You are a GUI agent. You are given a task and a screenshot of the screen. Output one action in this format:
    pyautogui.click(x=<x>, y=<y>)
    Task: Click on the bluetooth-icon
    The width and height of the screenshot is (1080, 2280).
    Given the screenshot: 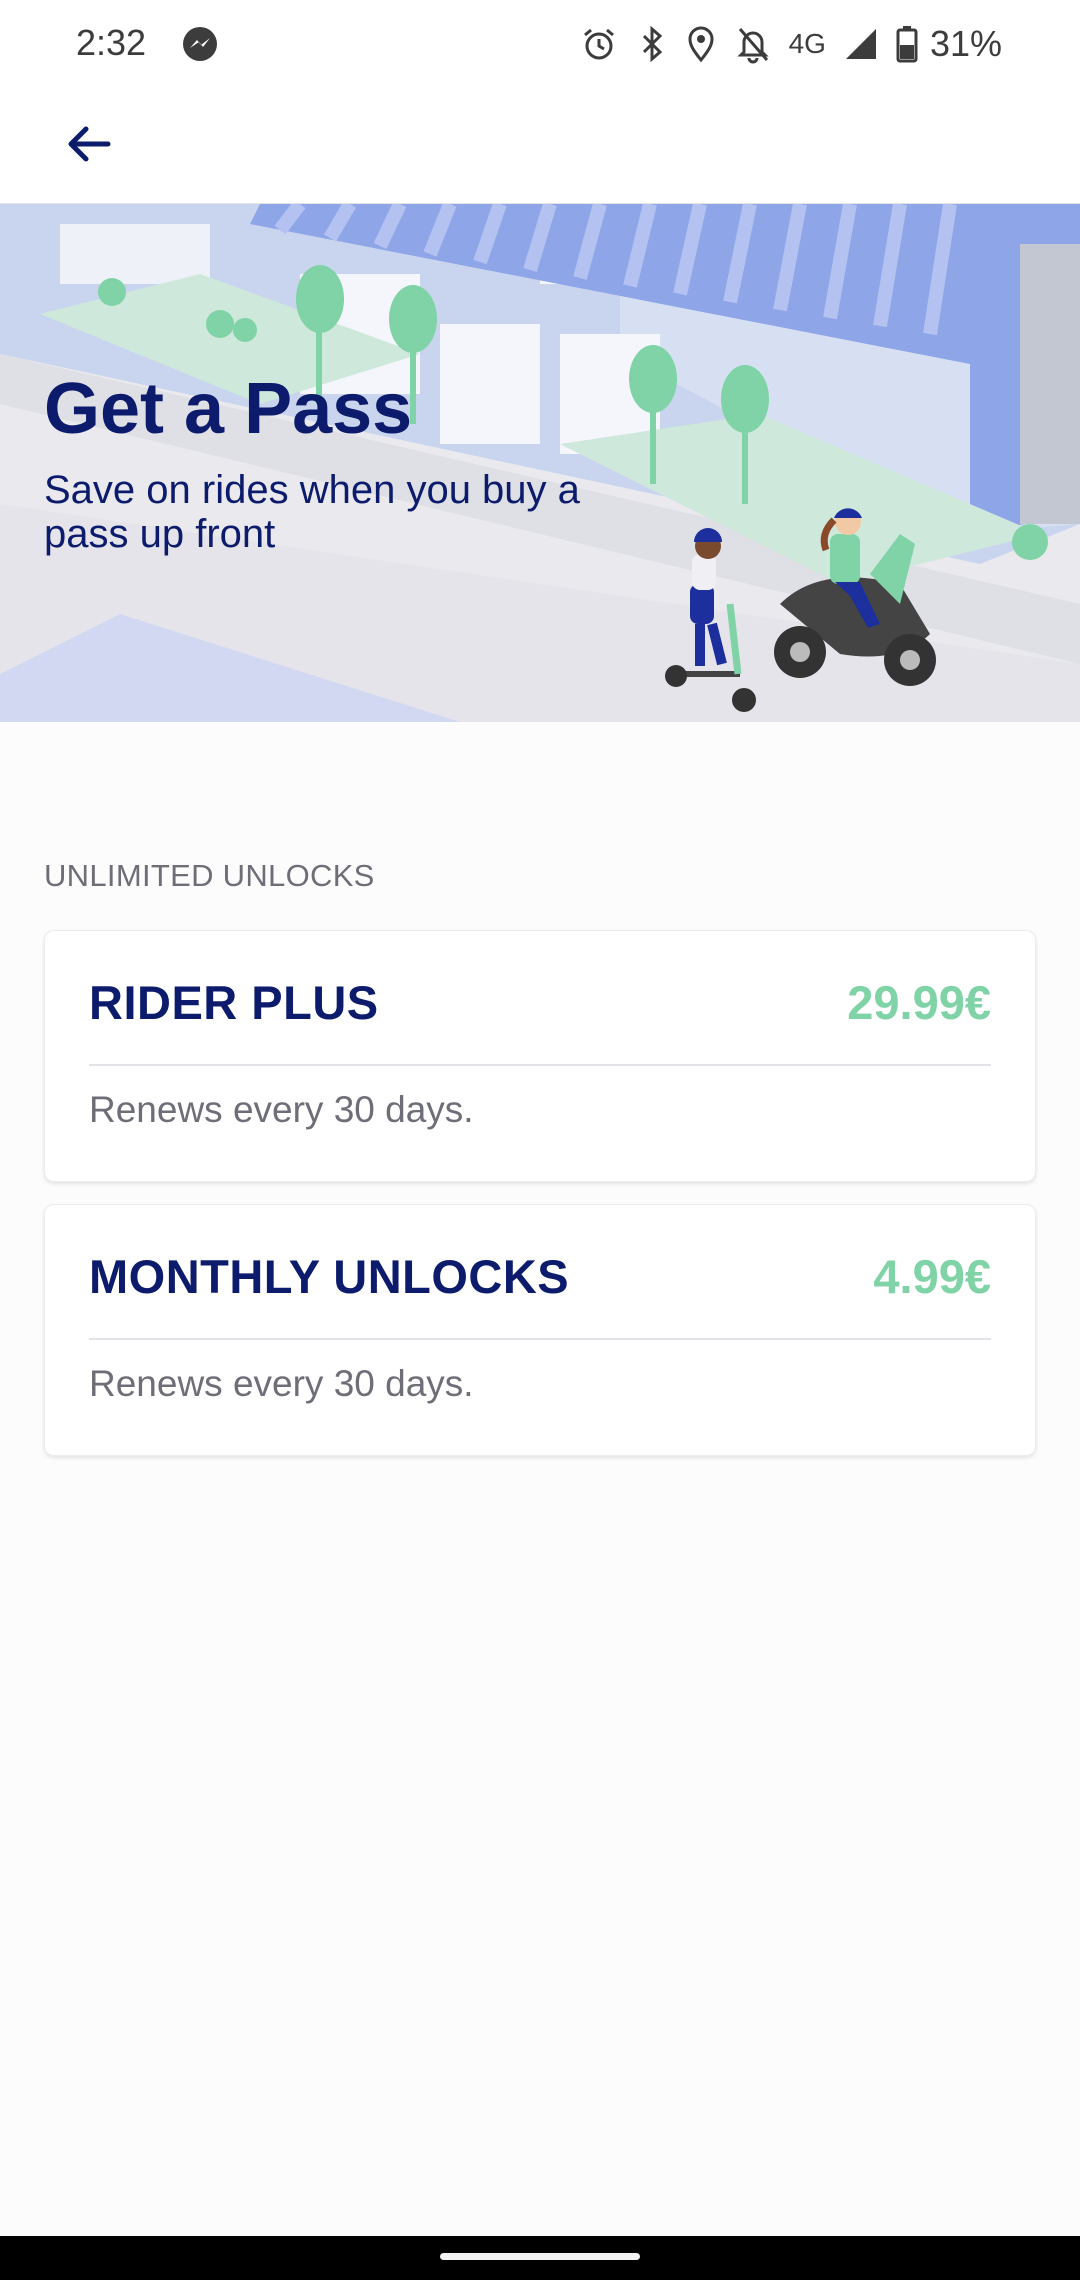 What is the action you would take?
    pyautogui.click(x=652, y=44)
    